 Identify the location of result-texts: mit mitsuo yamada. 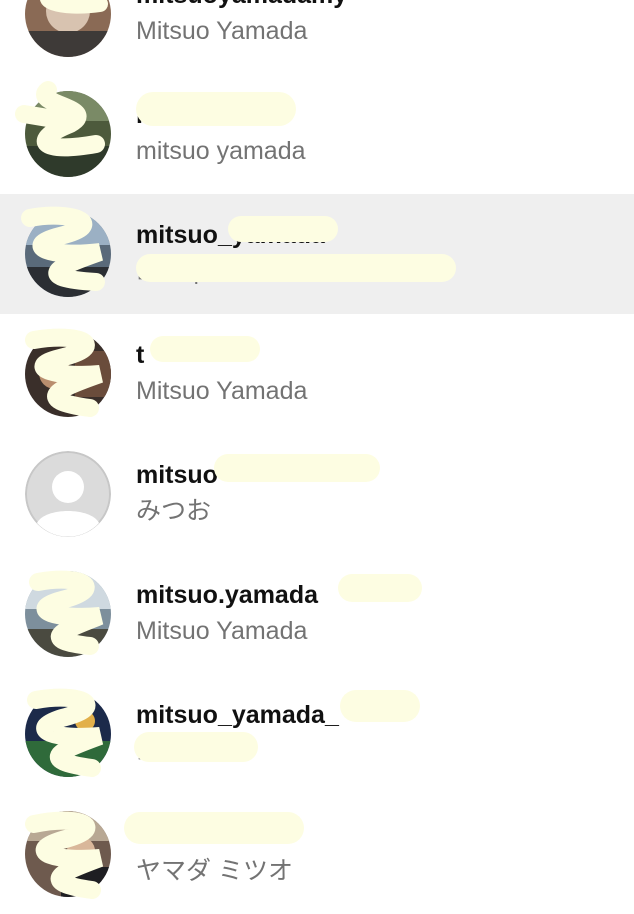
(376, 133).